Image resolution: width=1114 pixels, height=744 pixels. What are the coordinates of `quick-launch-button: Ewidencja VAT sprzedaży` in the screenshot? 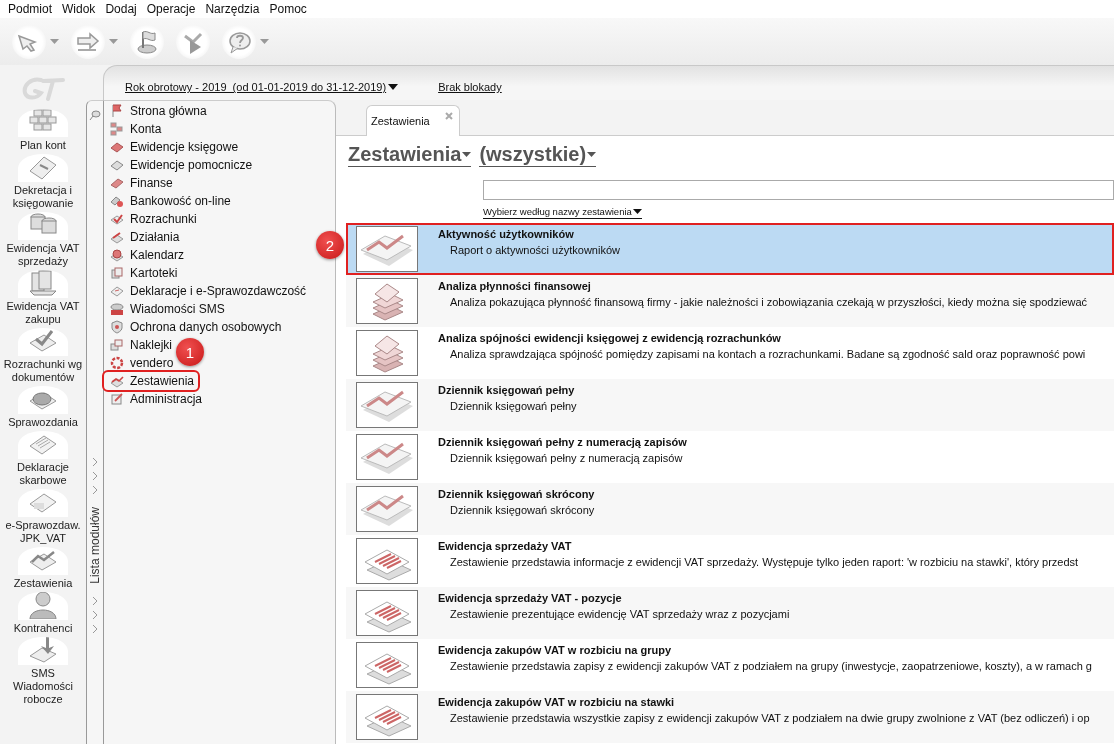 It's located at (43, 240).